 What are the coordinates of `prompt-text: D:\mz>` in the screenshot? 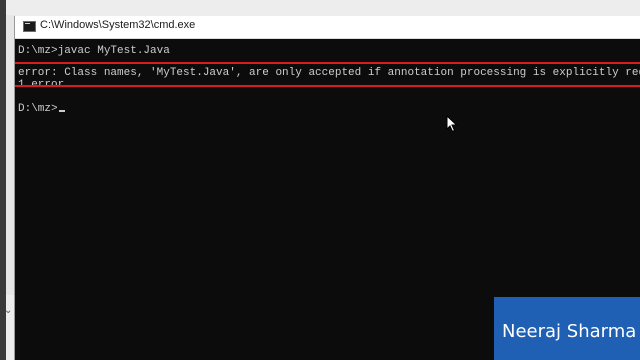 It's located at (38, 109).